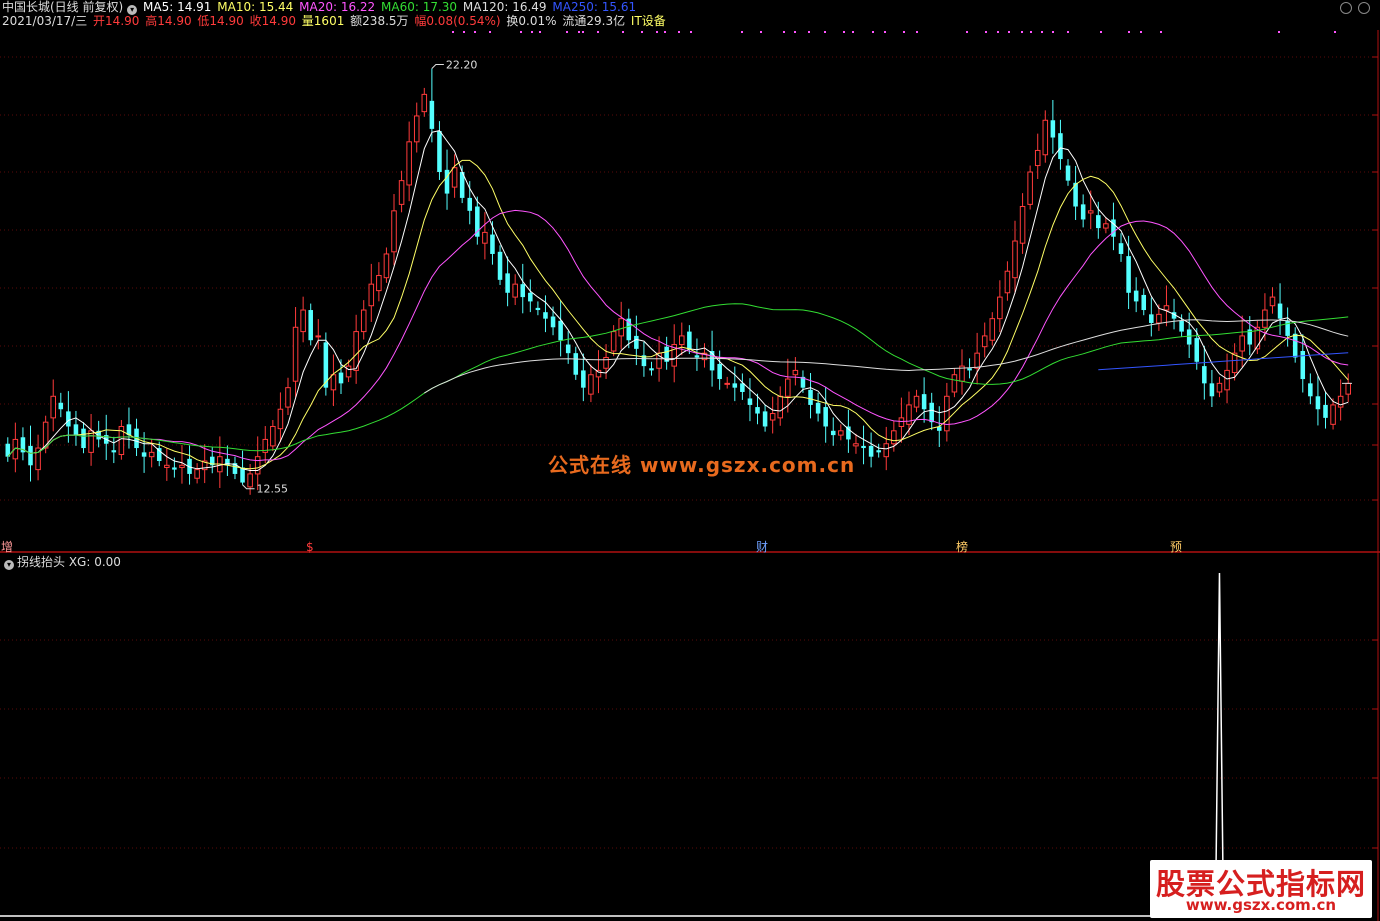 The height and width of the screenshot is (921, 1380). I want to click on event-marker-list: 榜, so click(962, 547).